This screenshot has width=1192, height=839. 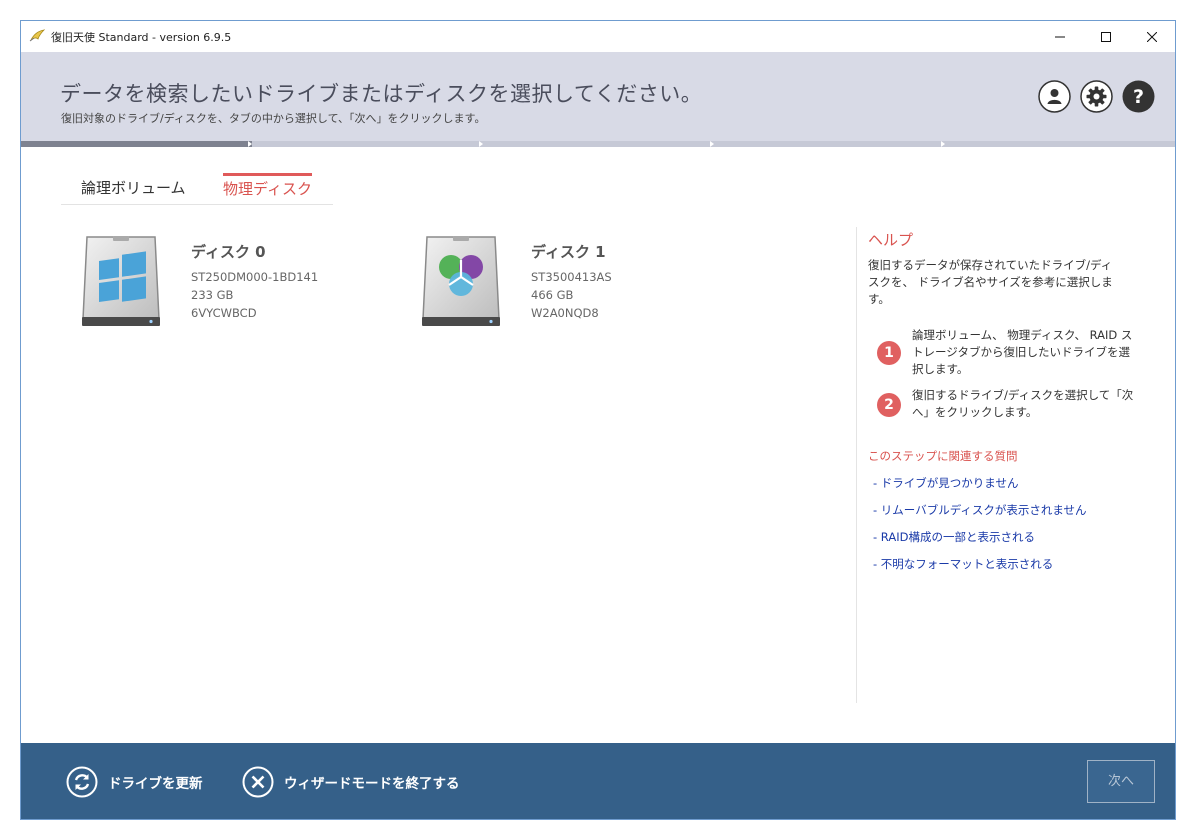 I want to click on refresh-drives-button: ドライブを更新, so click(x=134, y=782).